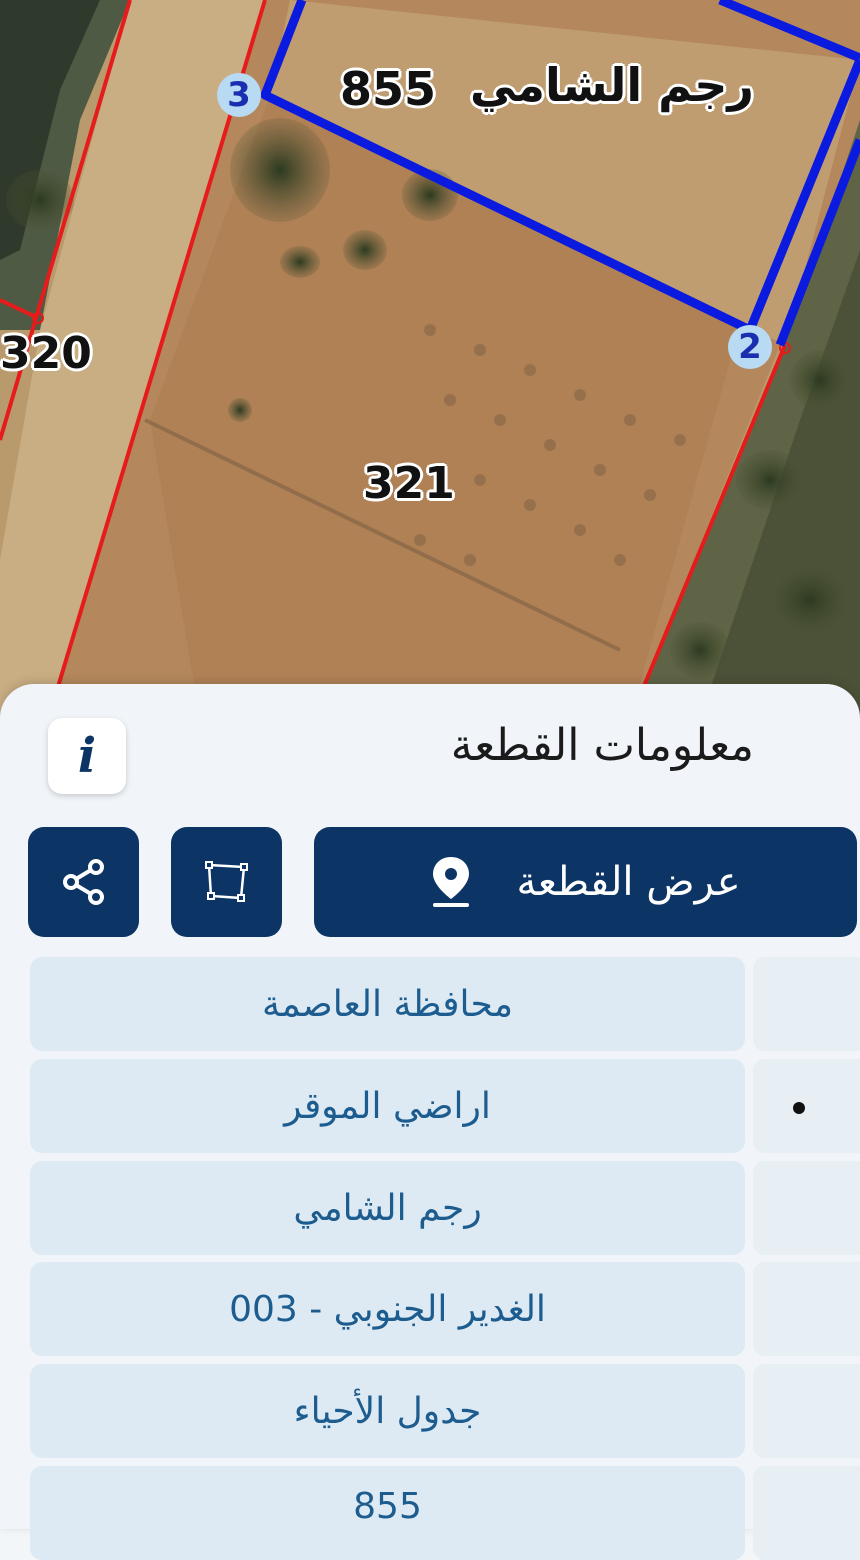  Describe the element at coordinates (387, 1309) in the screenshot. I see `detail-value: الغدير الجنوبي - 003` at that location.